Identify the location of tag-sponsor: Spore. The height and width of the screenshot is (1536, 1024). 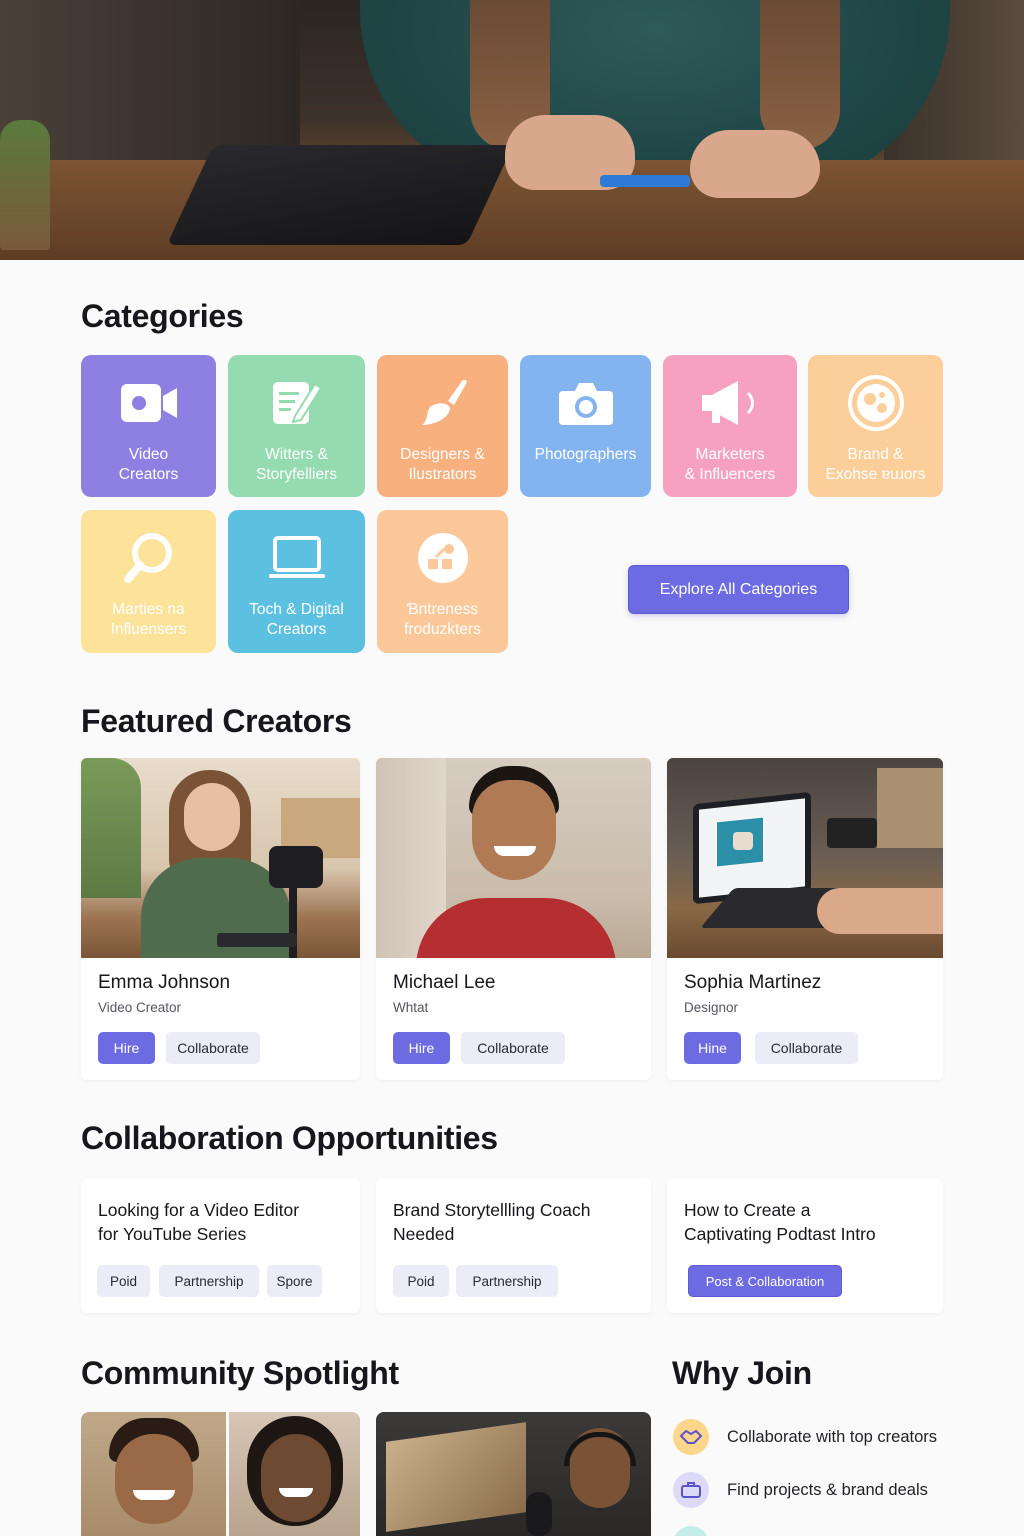
(294, 1281).